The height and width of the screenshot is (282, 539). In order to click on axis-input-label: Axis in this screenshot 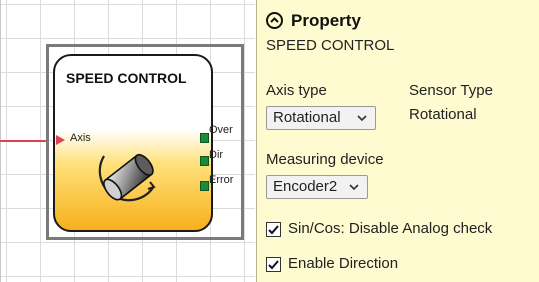, I will do `click(80, 138)`.